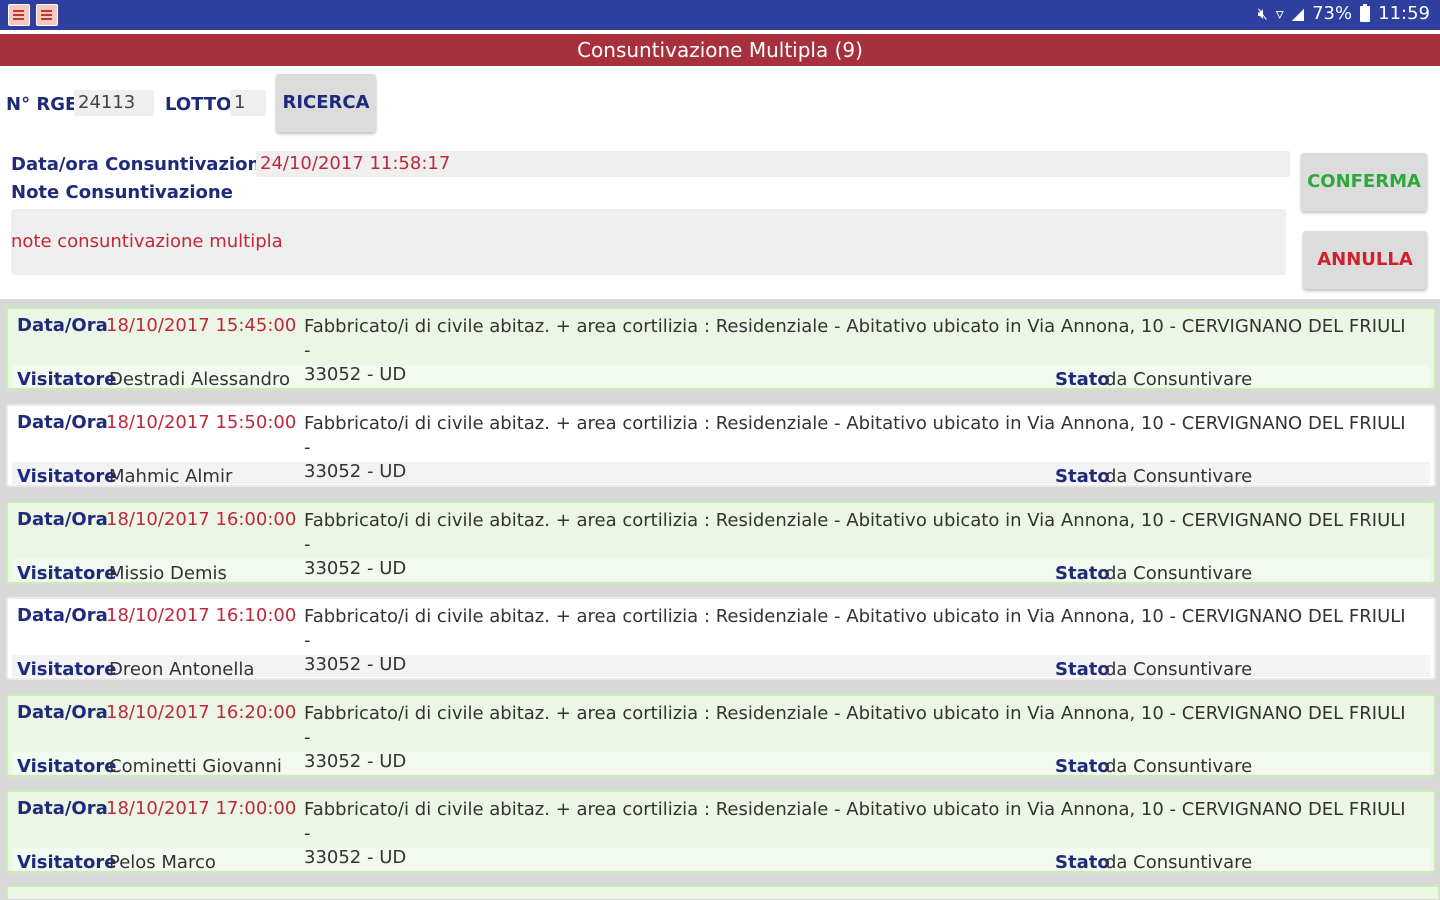  Describe the element at coordinates (773, 164) in the screenshot. I see `date-input: 24/10/2017 11:58:17` at that location.